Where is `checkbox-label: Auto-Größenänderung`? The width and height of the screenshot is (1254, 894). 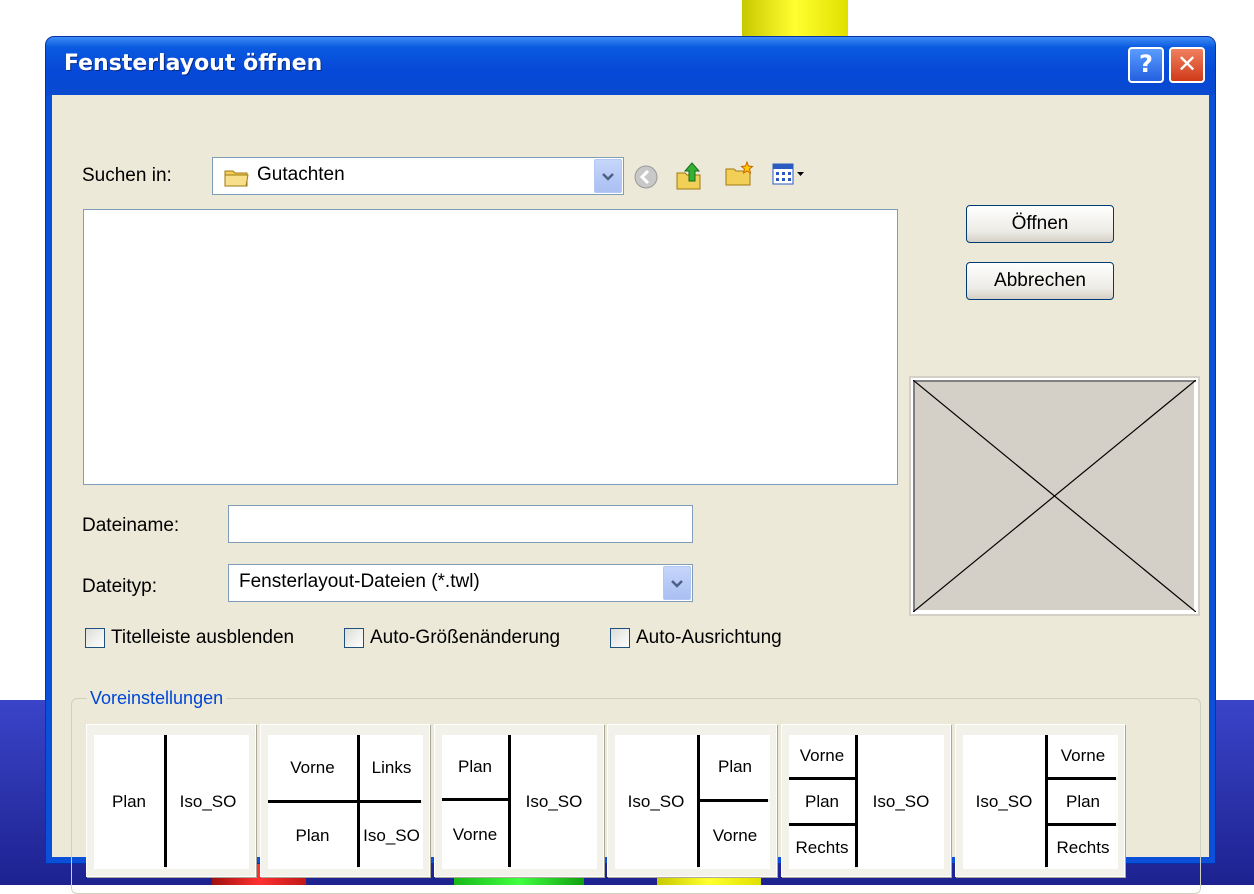 checkbox-label: Auto-Größenänderung is located at coordinates (465, 637).